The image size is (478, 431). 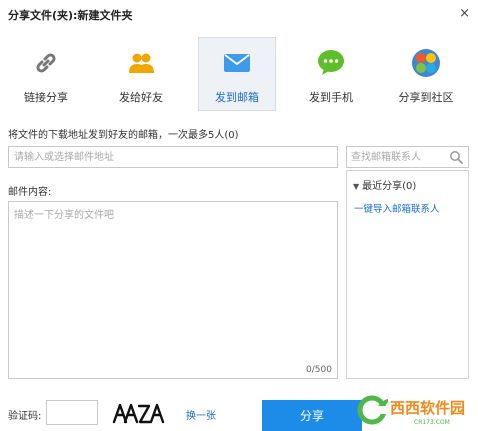 I want to click on recent-shares-label: 最近分享(0), so click(x=389, y=186).